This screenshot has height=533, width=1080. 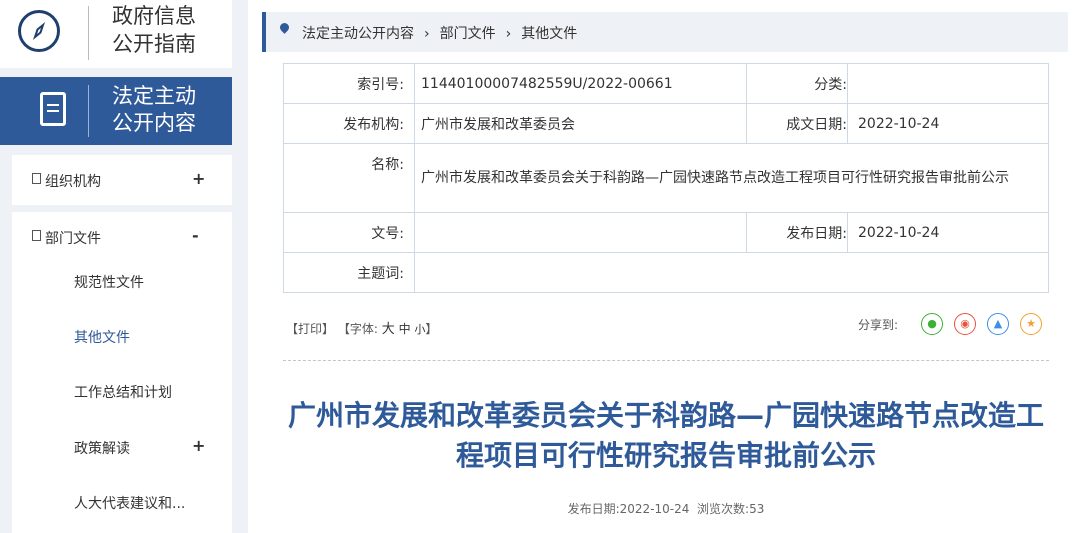 What do you see at coordinates (932, 324) in the screenshot?
I see `wechat-icon: ●` at bounding box center [932, 324].